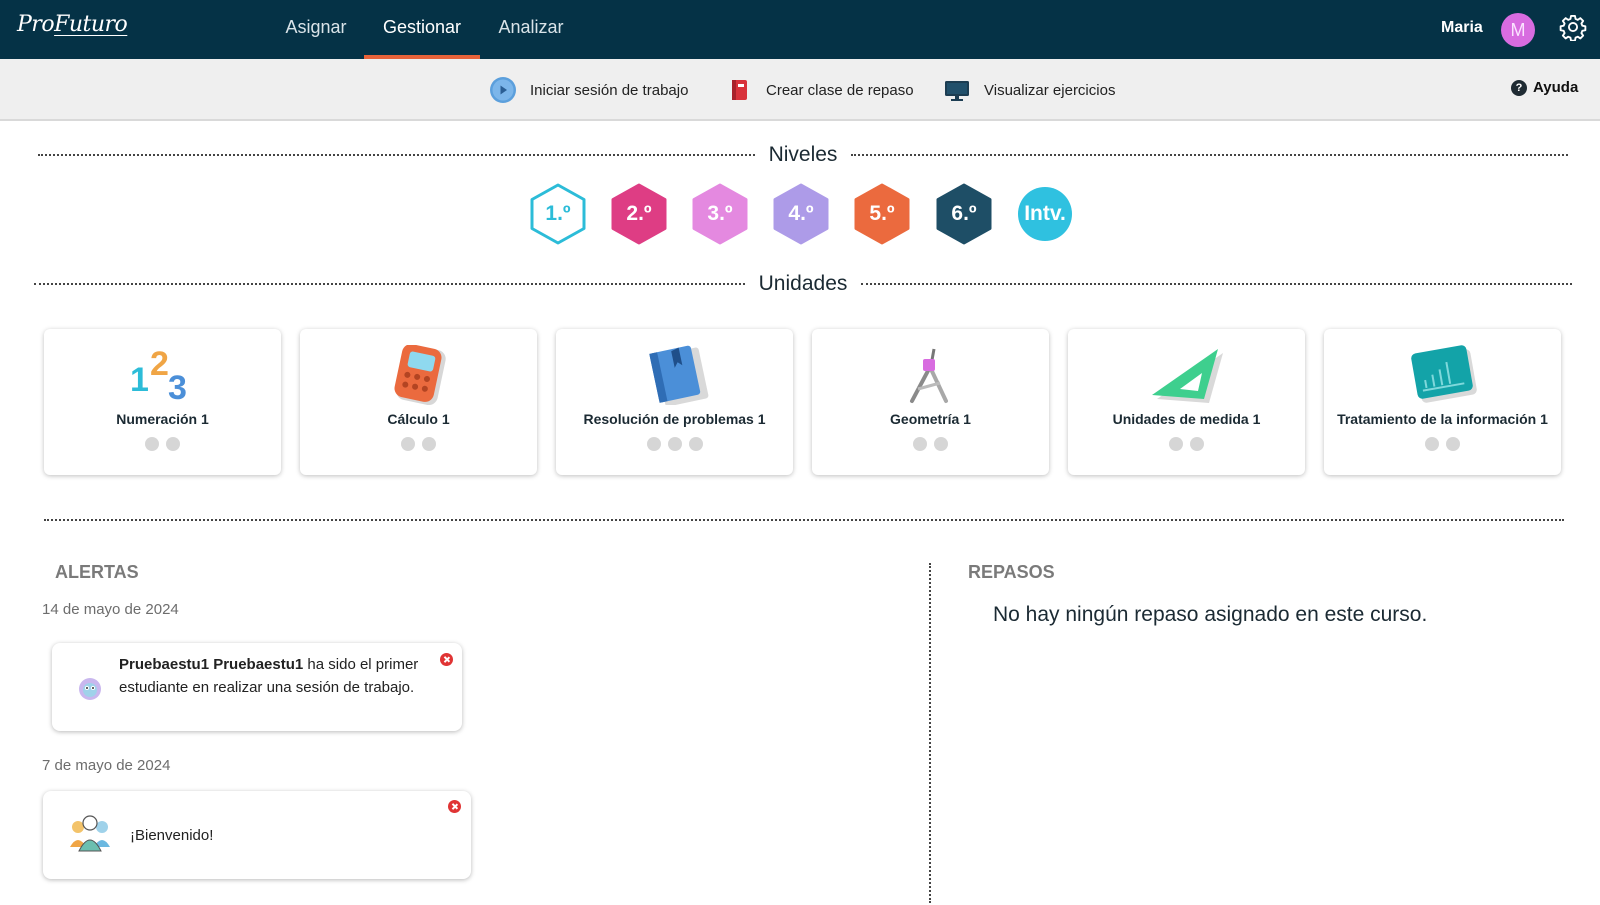 The height and width of the screenshot is (905, 1600). Describe the element at coordinates (159, 364) in the screenshot. I see `svg-text: 2` at that location.